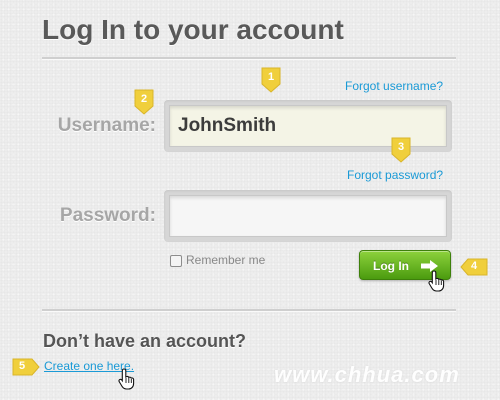 The height and width of the screenshot is (400, 500). I want to click on remember-me-checkbox, so click(176, 261).